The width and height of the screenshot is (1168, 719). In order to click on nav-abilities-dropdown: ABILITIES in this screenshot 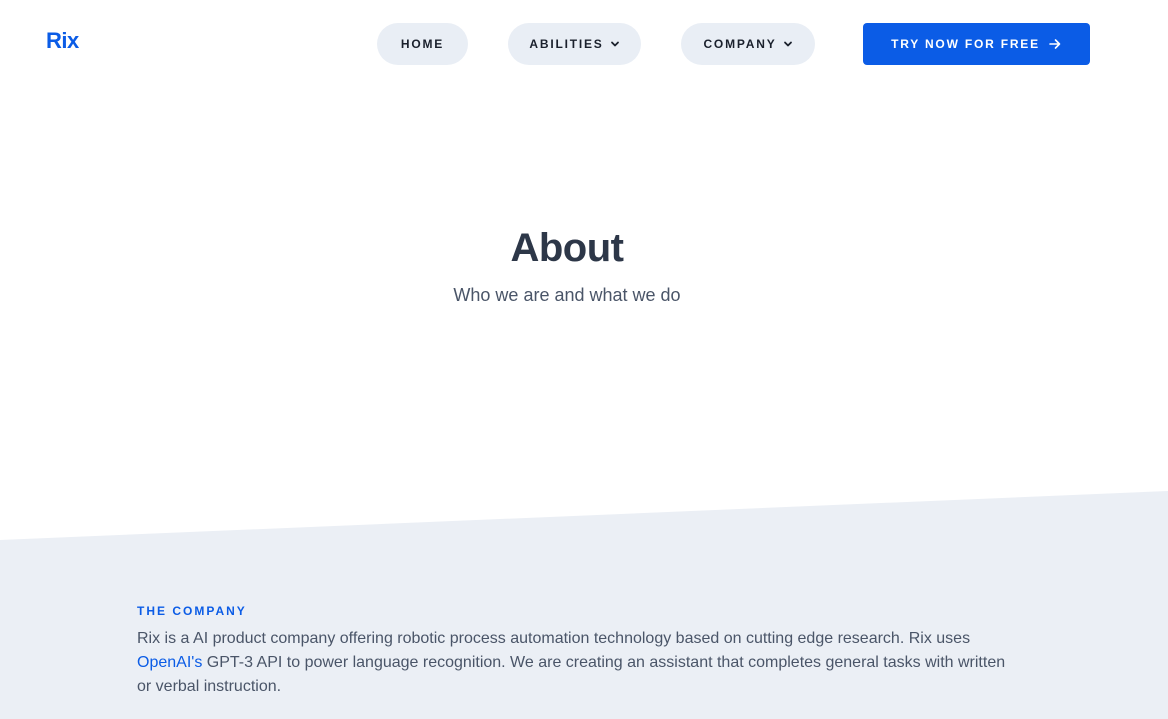, I will do `click(574, 44)`.